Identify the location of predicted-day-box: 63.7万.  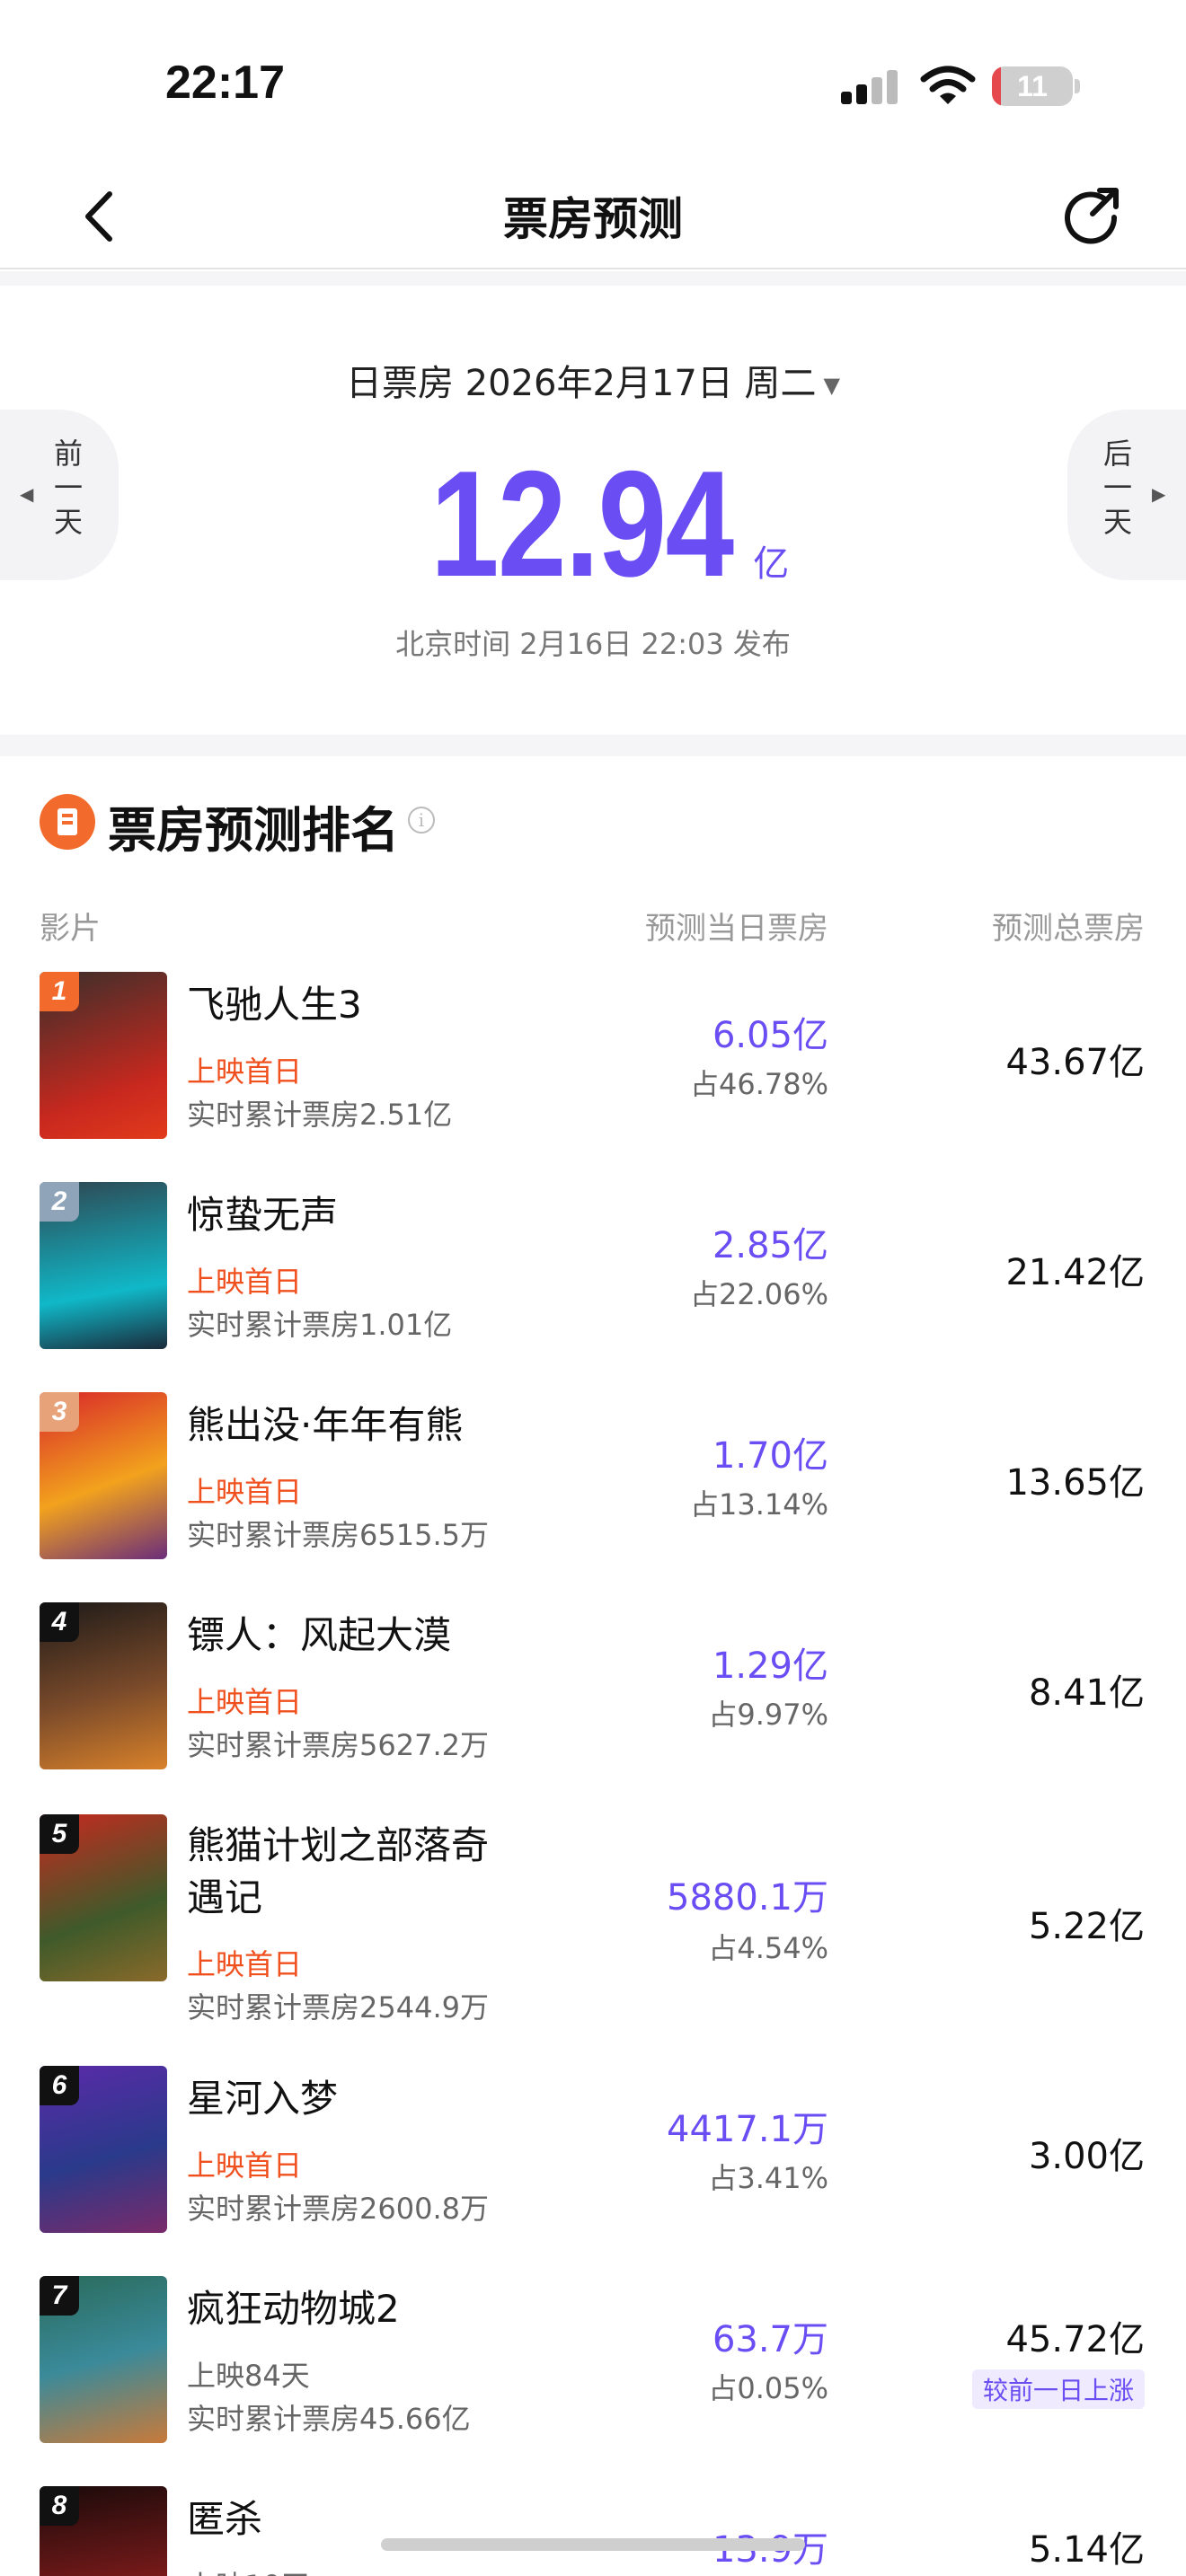
(770, 2339).